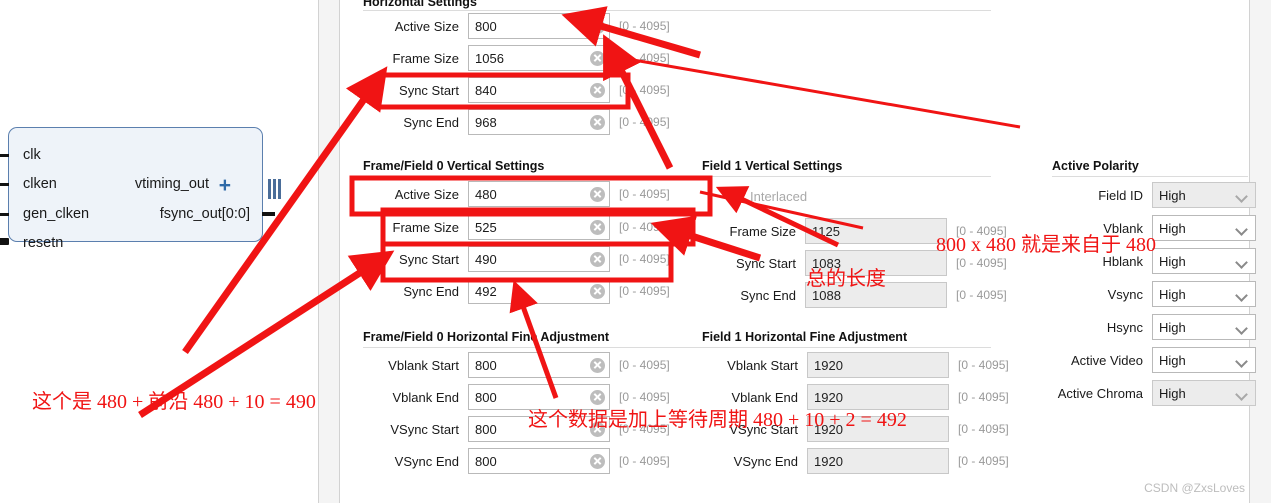 Image resolution: width=1271 pixels, height=503 pixels. What do you see at coordinates (983, 461) in the screenshot?
I see `range-hf1-vsync-end: [0 - 4095]` at bounding box center [983, 461].